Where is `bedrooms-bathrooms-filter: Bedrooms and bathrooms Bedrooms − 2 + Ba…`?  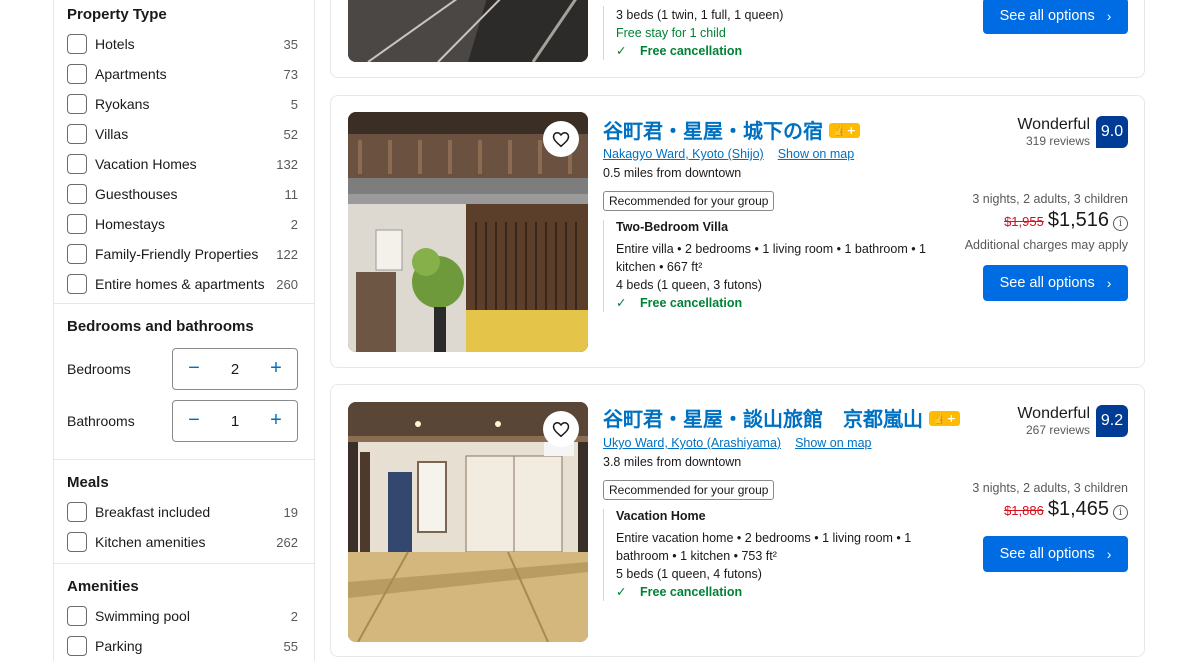
bedrooms-bathrooms-filter: Bedrooms and bathrooms Bedrooms − 2 + Ba… is located at coordinates (184, 382).